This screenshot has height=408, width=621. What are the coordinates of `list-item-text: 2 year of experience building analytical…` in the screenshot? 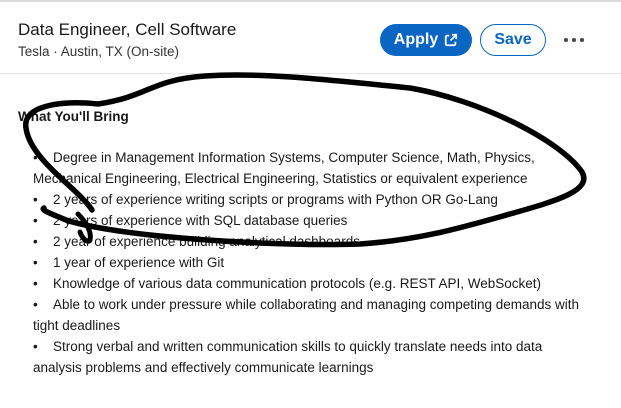 It's located at (206, 241).